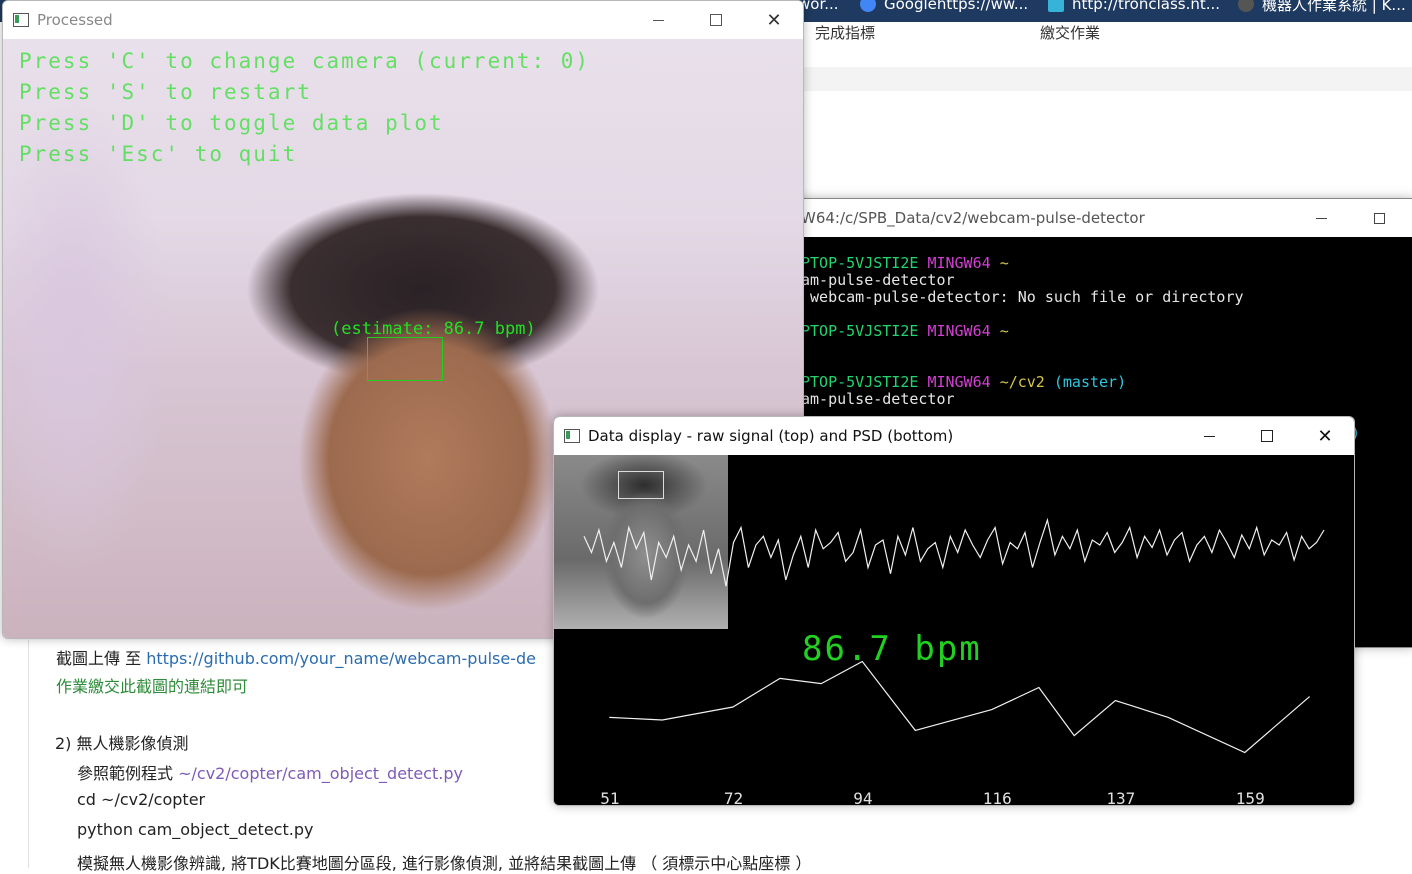 This screenshot has width=1412, height=874. What do you see at coordinates (128, 773) in the screenshot?
I see `reference-prefix: 參照範例程式` at bounding box center [128, 773].